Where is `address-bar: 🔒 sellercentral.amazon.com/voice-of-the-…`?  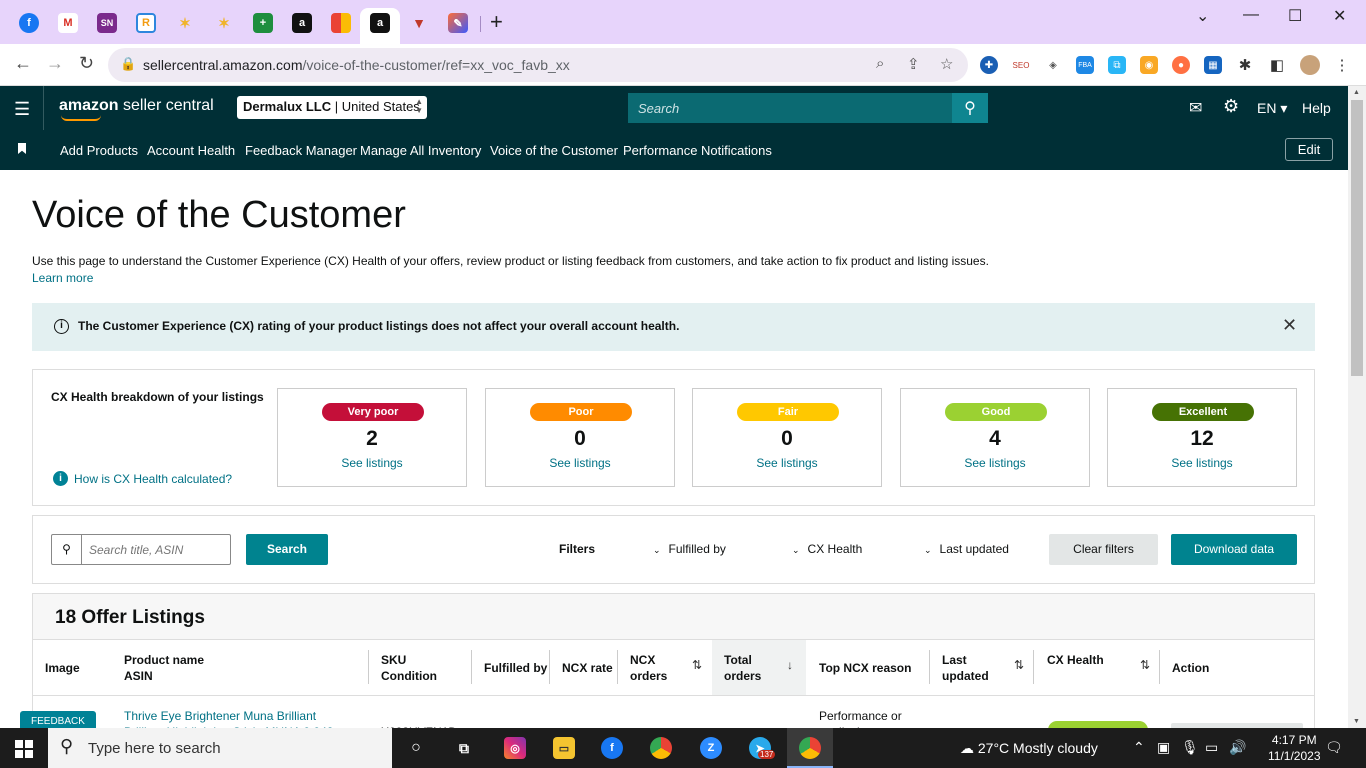
address-bar: 🔒 sellercentral.amazon.com/voice-of-the-… is located at coordinates (538, 65).